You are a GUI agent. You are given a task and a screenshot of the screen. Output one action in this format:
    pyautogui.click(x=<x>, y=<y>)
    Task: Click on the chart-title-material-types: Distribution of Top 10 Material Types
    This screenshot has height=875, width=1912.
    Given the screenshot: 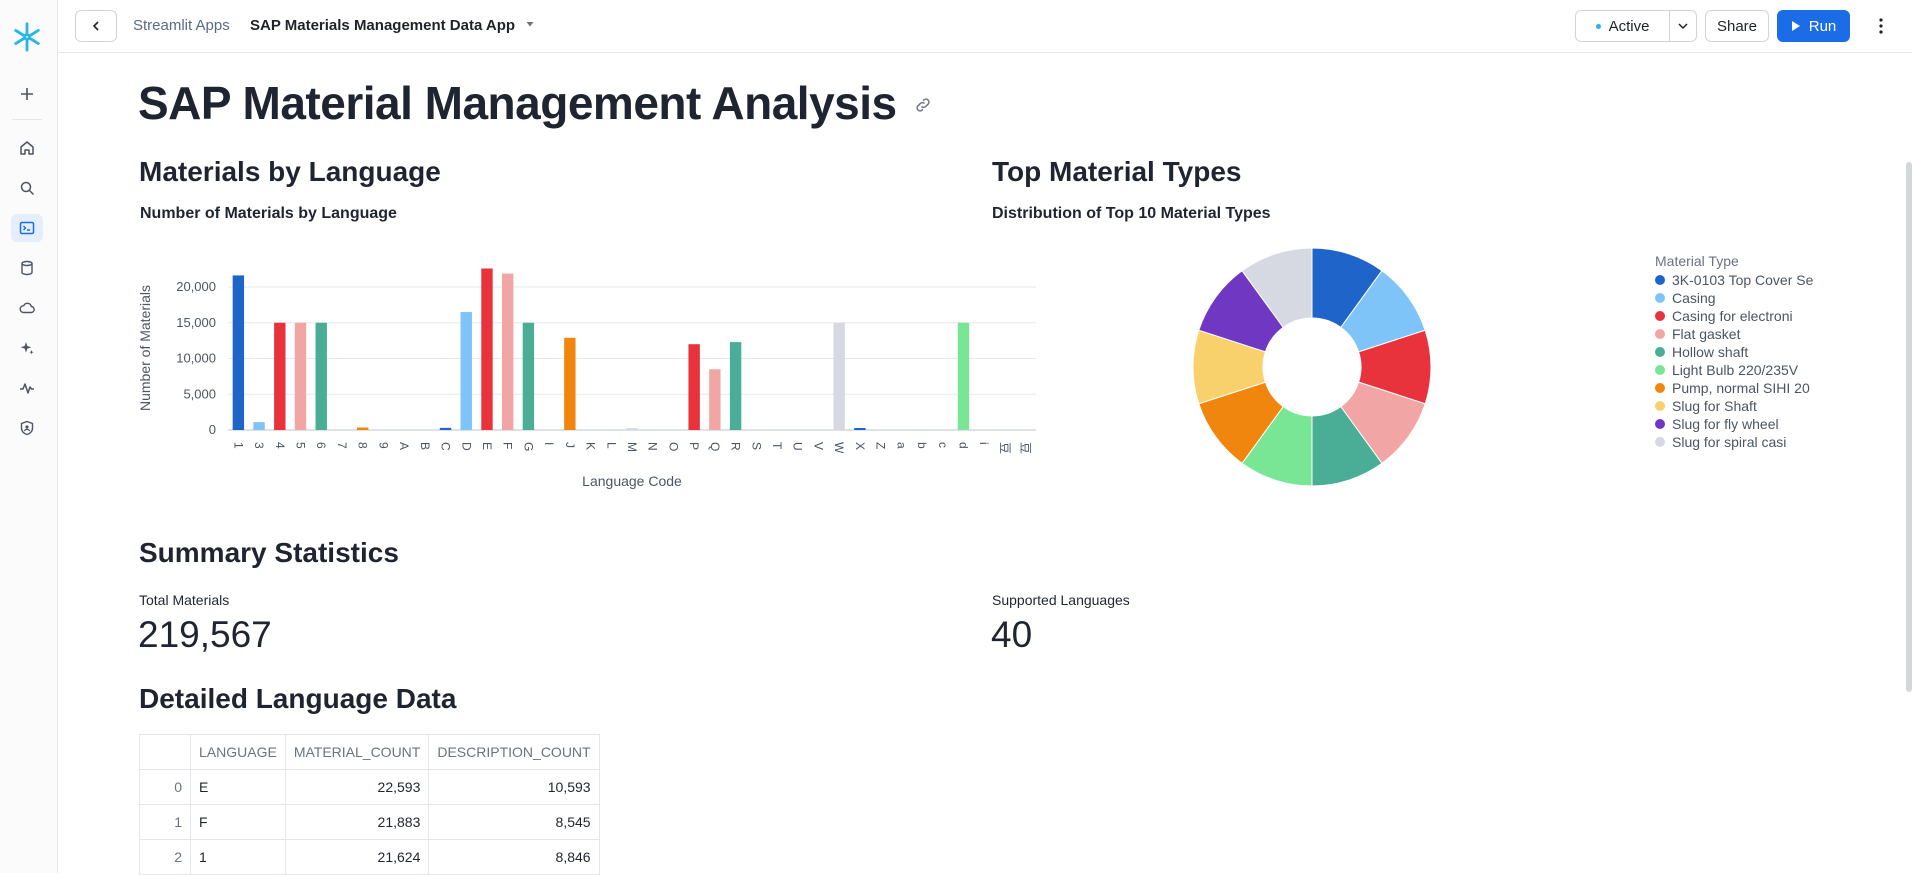 What is the action you would take?
    pyautogui.click(x=1131, y=213)
    